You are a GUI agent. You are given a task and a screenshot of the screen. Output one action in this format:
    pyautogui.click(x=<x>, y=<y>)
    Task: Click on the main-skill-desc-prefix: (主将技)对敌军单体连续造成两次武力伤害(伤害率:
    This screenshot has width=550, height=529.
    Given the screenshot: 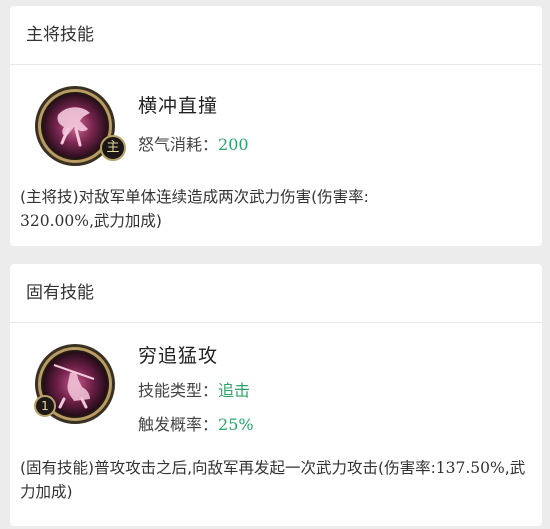 What is the action you would take?
    pyautogui.click(x=194, y=197)
    